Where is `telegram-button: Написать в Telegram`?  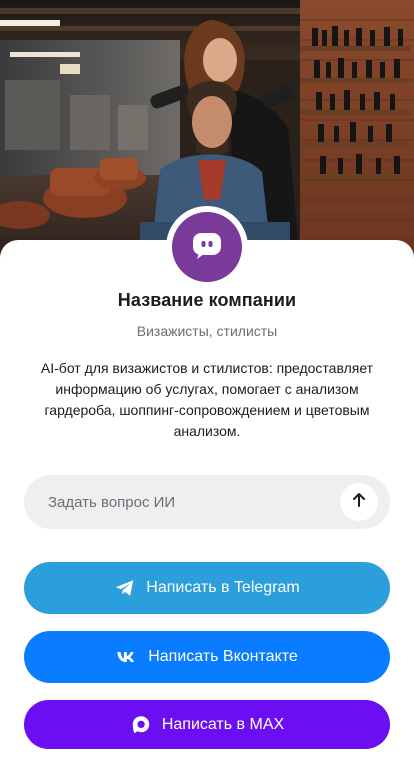 telegram-button: Написать в Telegram is located at coordinates (207, 588).